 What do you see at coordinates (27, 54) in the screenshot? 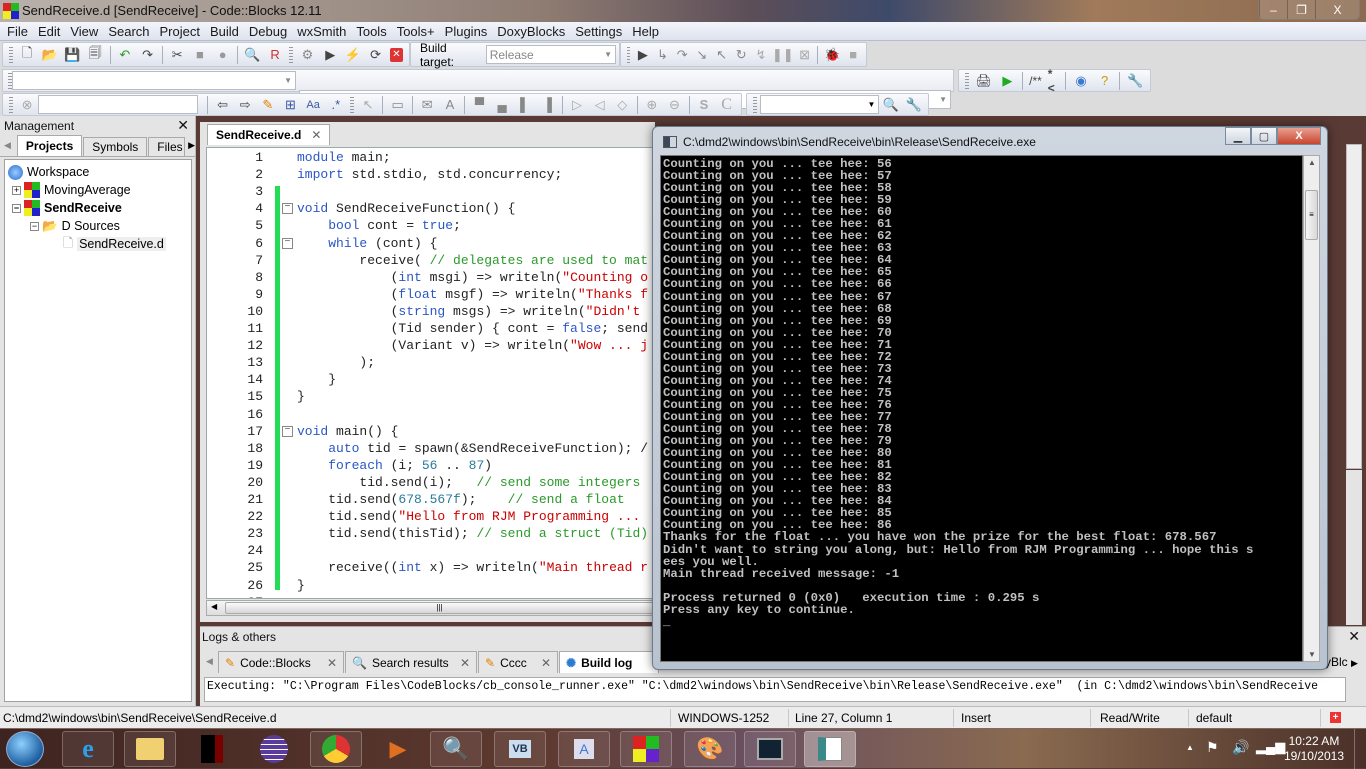
I see `new-file-icon: 🗋` at bounding box center [27, 54].